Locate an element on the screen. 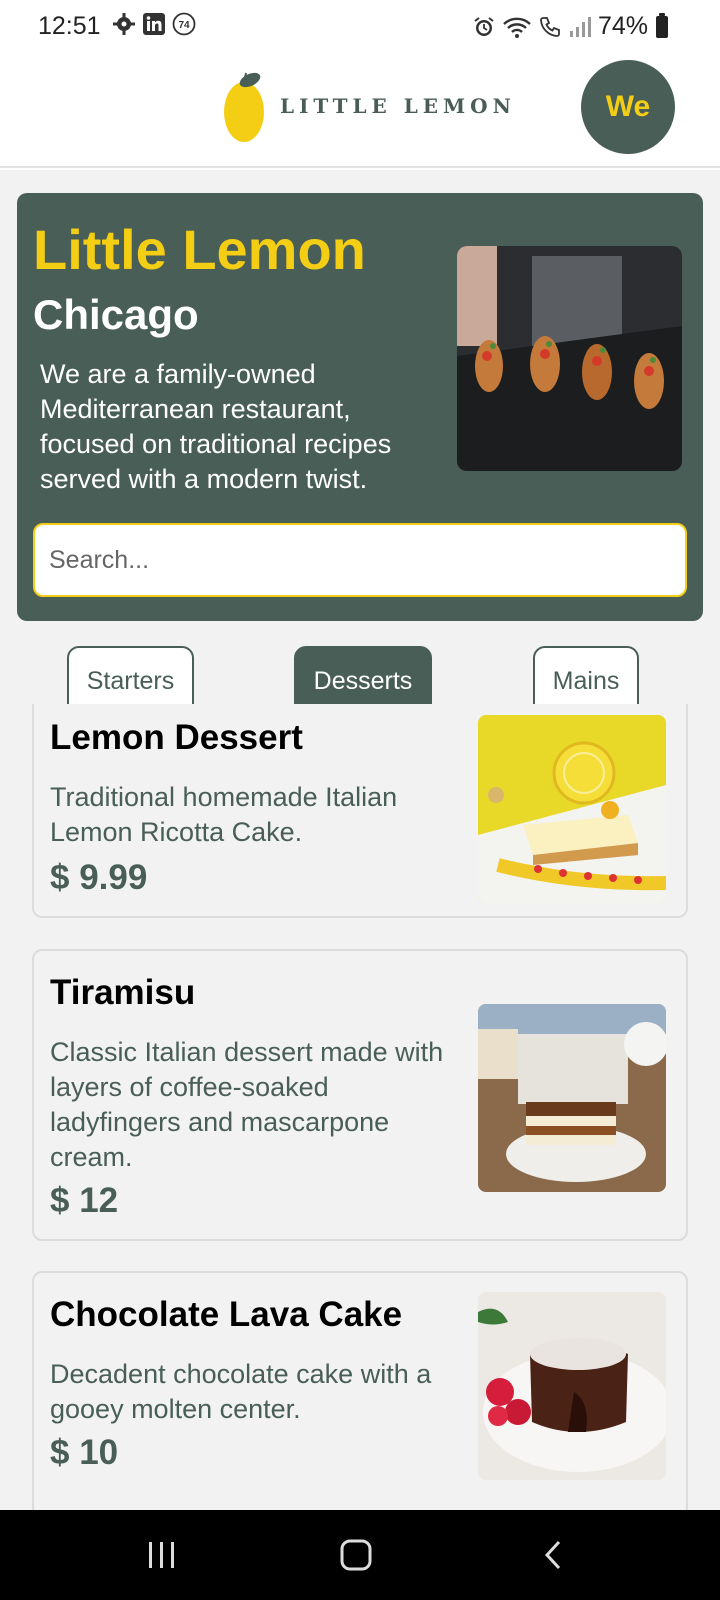 Image resolution: width=720 pixels, height=1600 pixels. hero-subtitle: Chicago is located at coordinates (116, 314).